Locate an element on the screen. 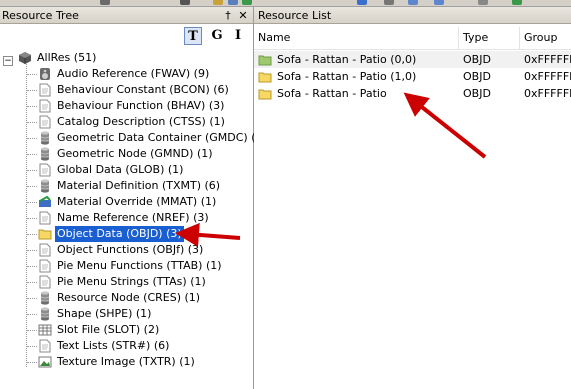 The height and width of the screenshot is (389, 571). top-toolbar is located at coordinates (285, 3).